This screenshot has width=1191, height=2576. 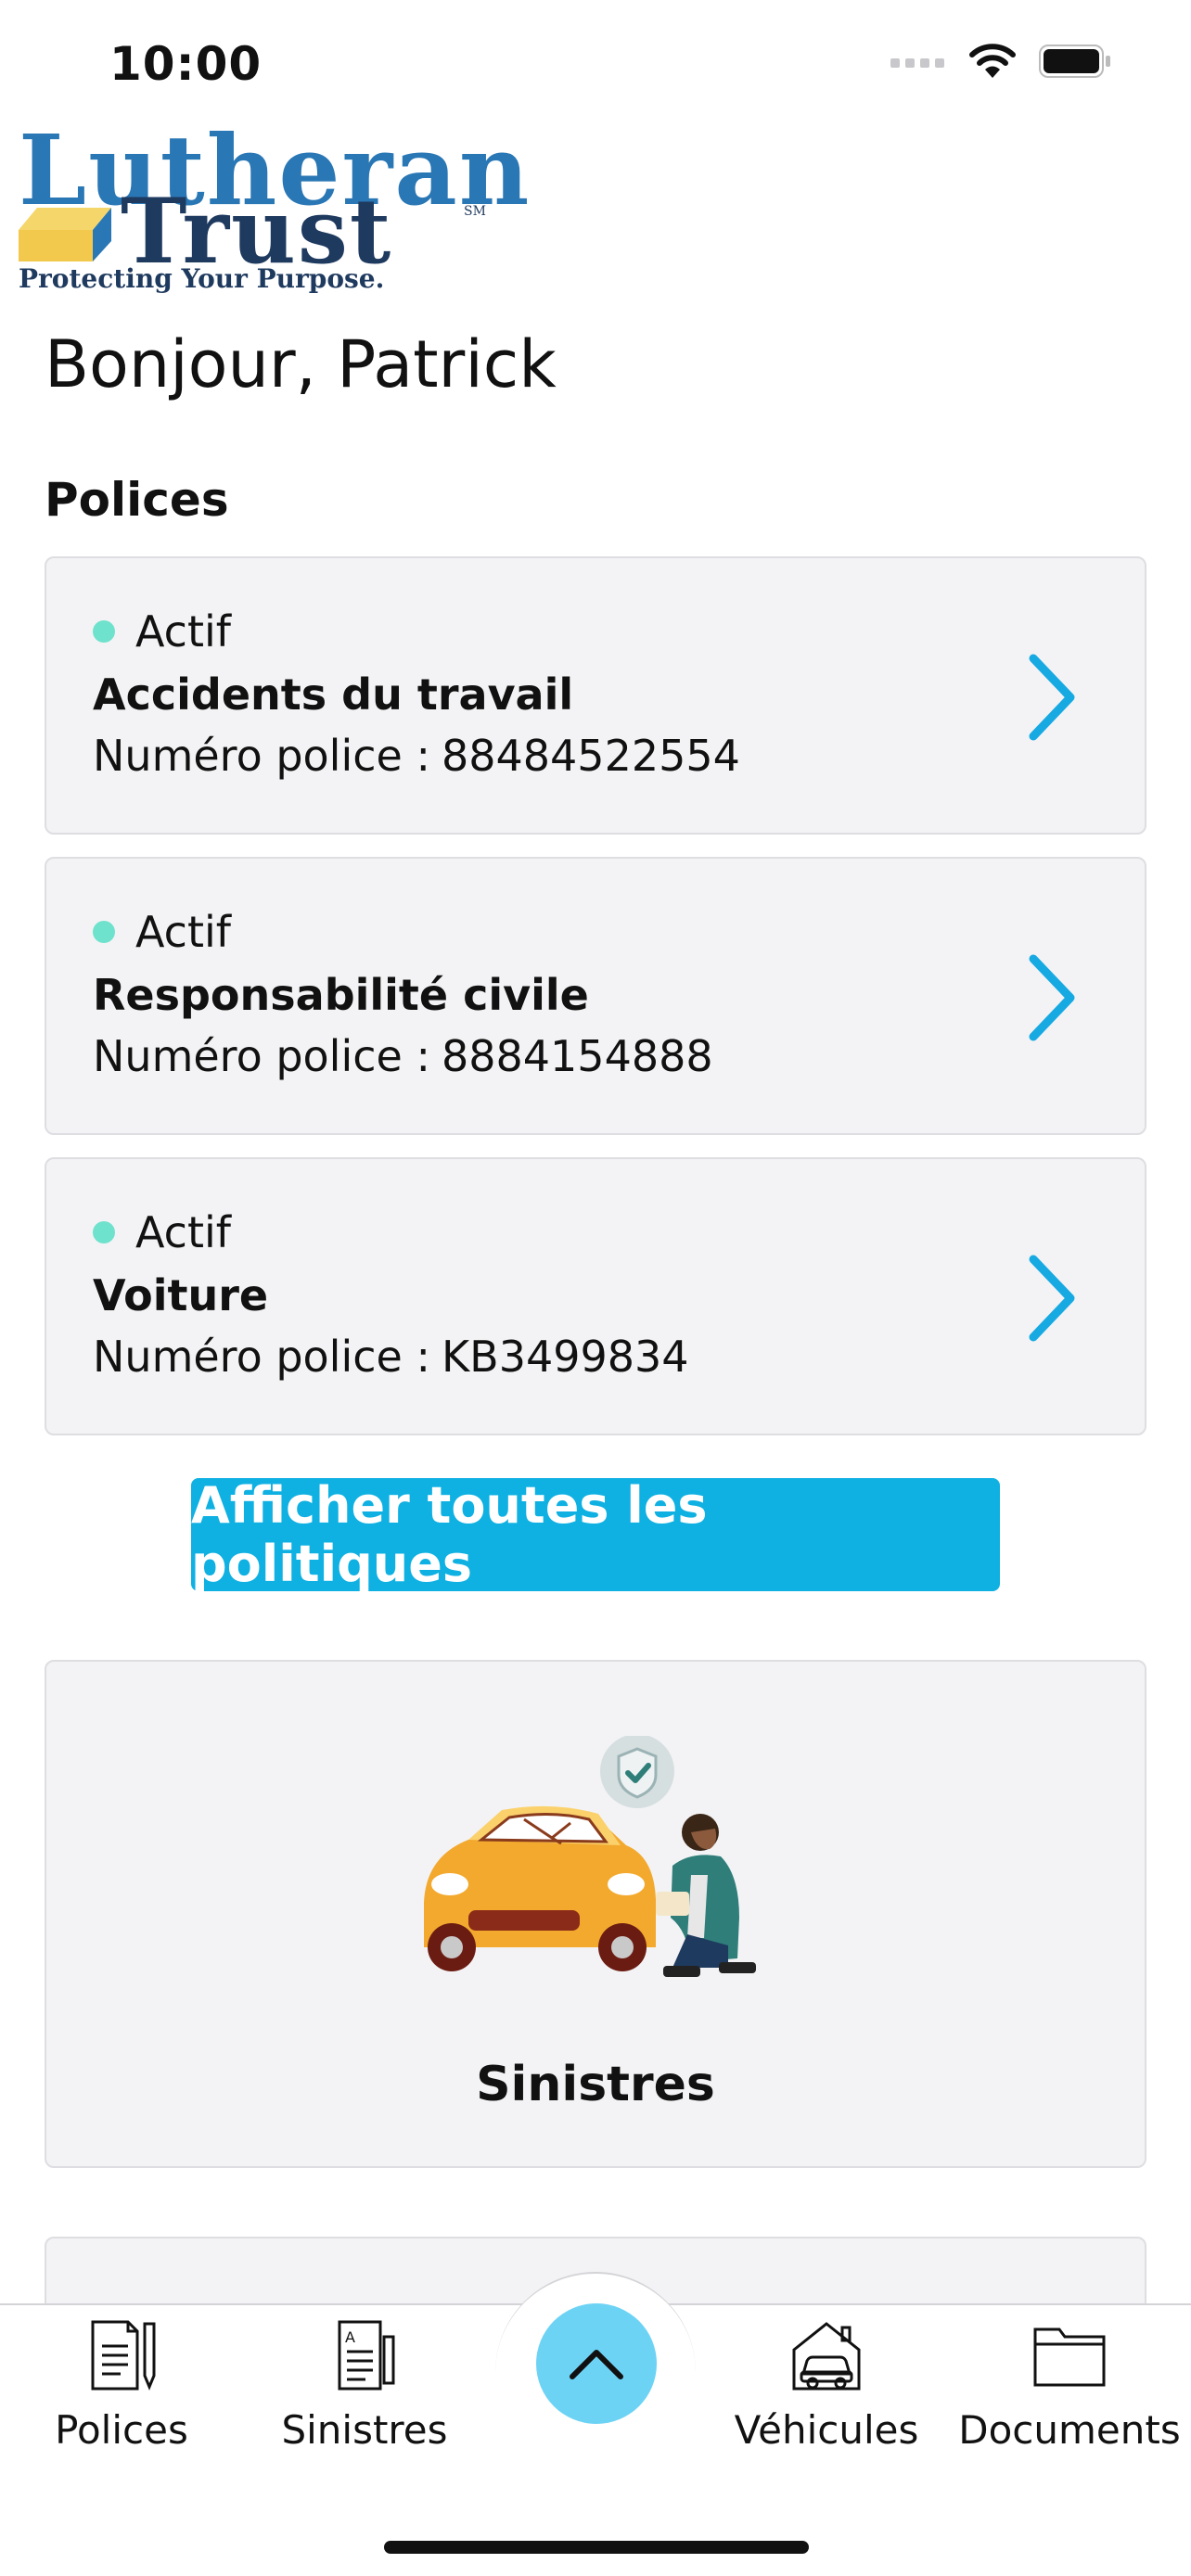 What do you see at coordinates (827, 2430) in the screenshot?
I see `tab-label: Véhicules` at bounding box center [827, 2430].